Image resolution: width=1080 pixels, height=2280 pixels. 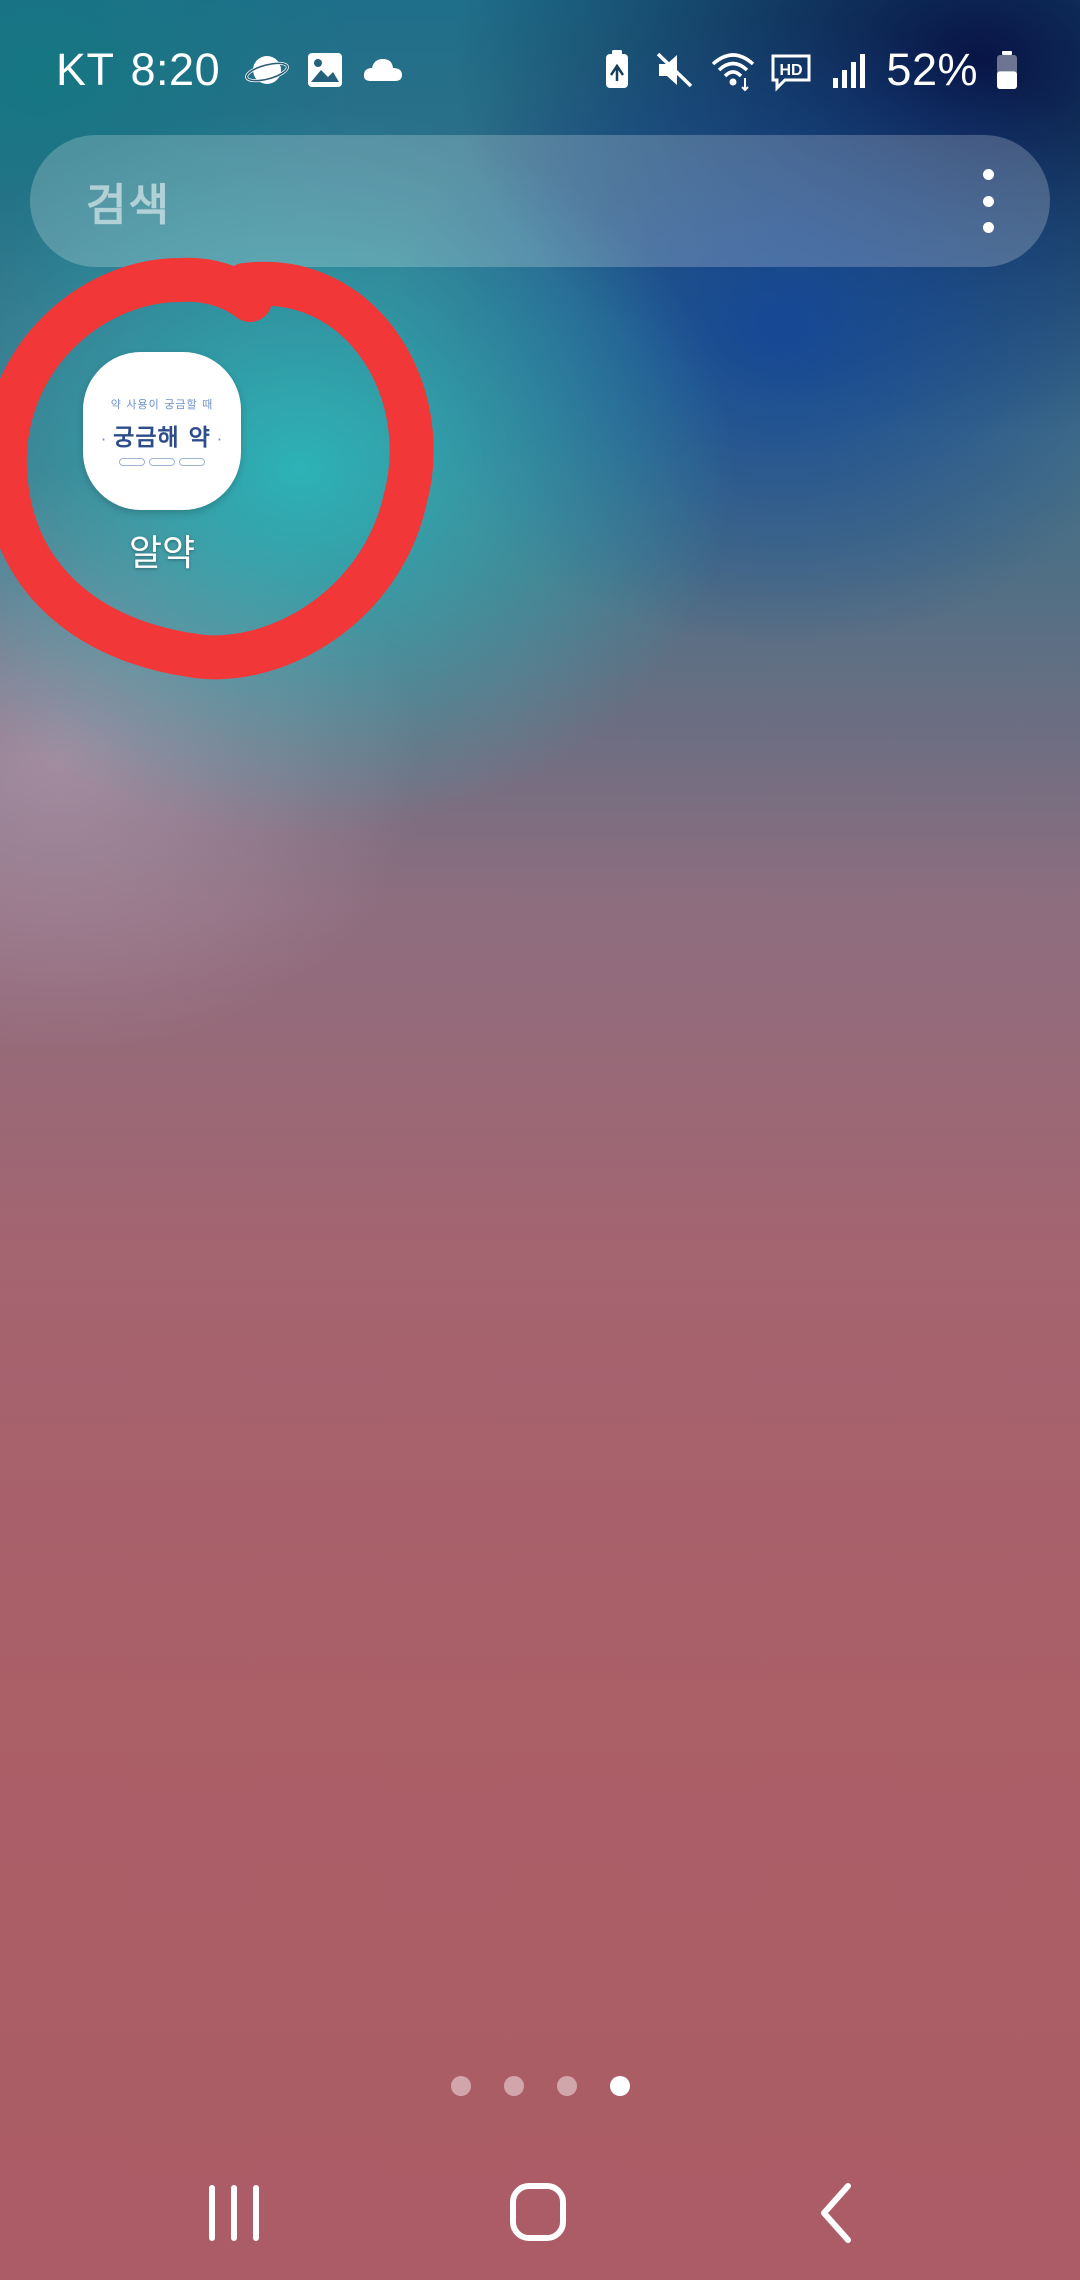 I want to click on app-icon-title-text: 궁금해 약, so click(x=162, y=438).